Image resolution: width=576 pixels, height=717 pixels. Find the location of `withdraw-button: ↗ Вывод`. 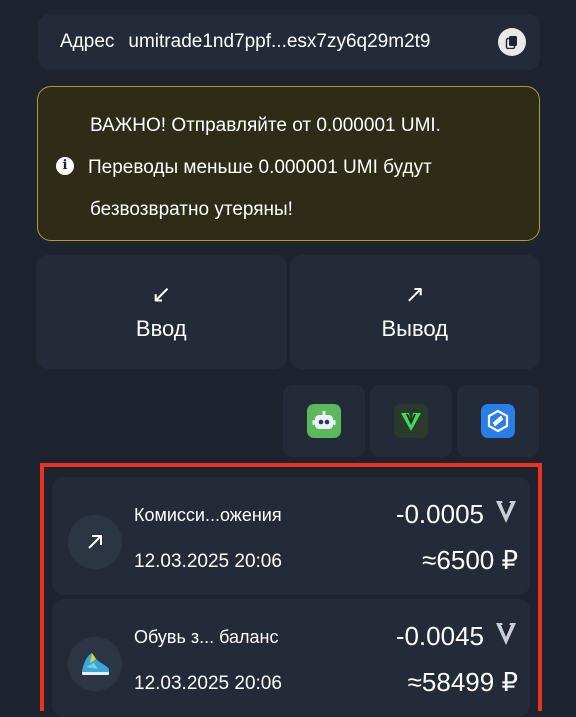

withdraw-button: ↗ Вывод is located at coordinates (414, 312).